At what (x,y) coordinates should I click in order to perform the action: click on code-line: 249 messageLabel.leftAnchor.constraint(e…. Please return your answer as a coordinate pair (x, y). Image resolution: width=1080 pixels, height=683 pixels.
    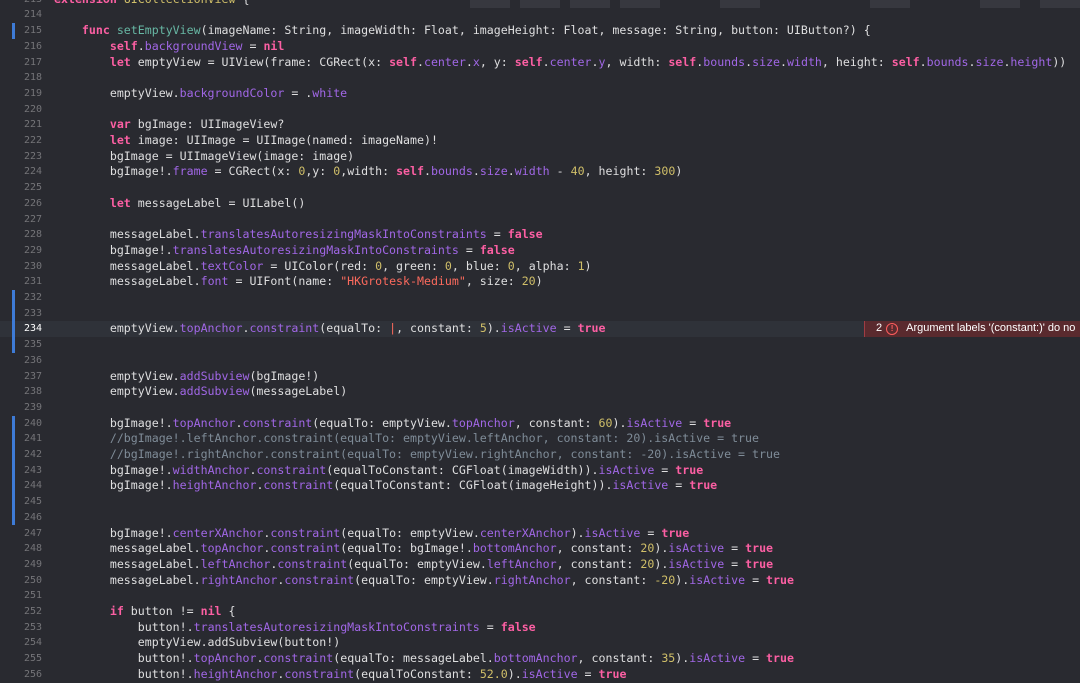
    Looking at the image, I should click on (540, 565).